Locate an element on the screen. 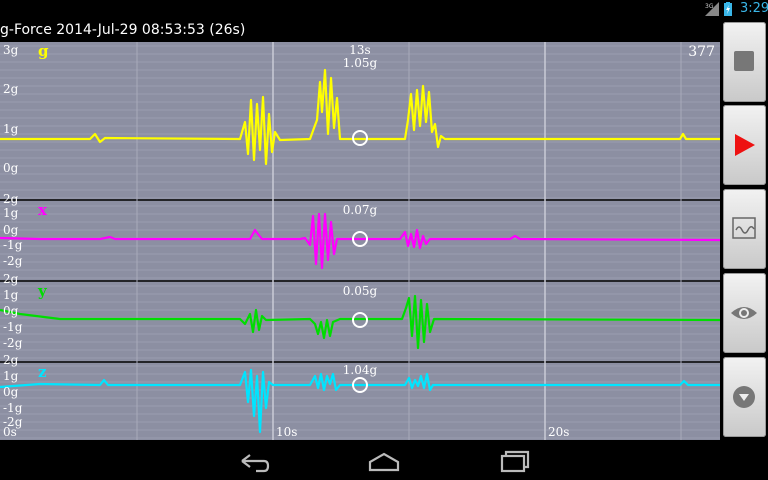 Image resolution: width=768 pixels, height=480 pixels. x-label: x is located at coordinates (43, 210).